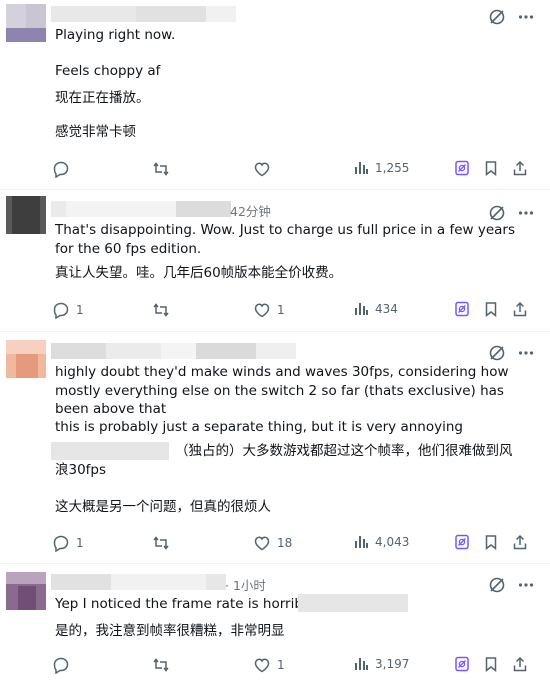 The width and height of the screenshot is (550, 684). Describe the element at coordinates (265, 169) in the screenshot. I see `like-button` at that location.